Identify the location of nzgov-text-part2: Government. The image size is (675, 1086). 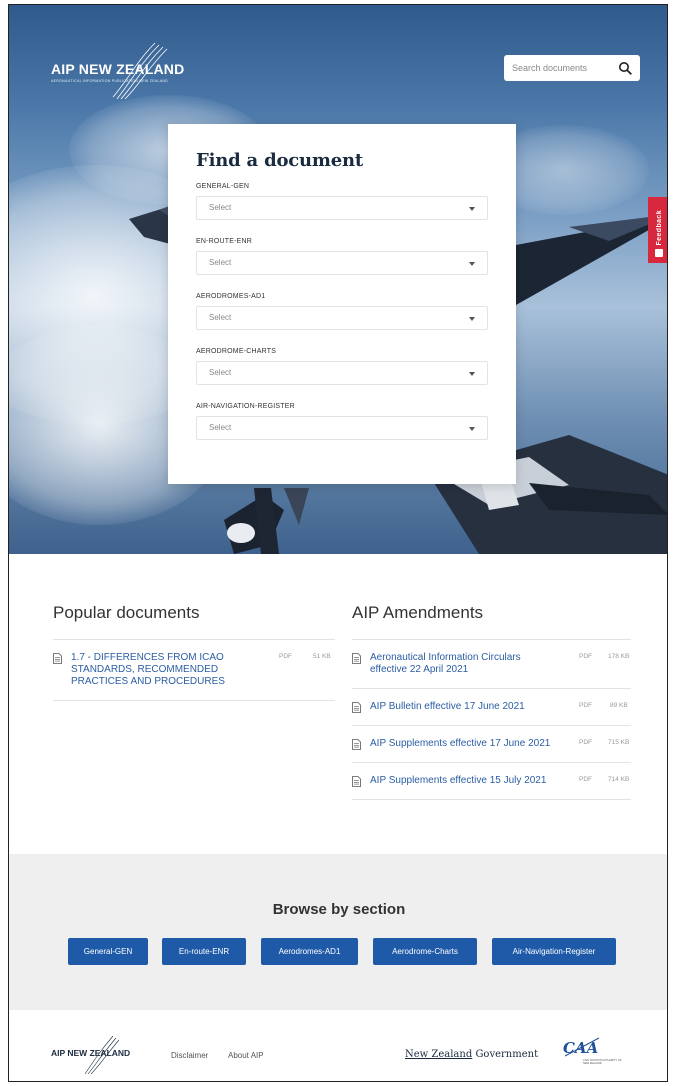
(507, 1054).